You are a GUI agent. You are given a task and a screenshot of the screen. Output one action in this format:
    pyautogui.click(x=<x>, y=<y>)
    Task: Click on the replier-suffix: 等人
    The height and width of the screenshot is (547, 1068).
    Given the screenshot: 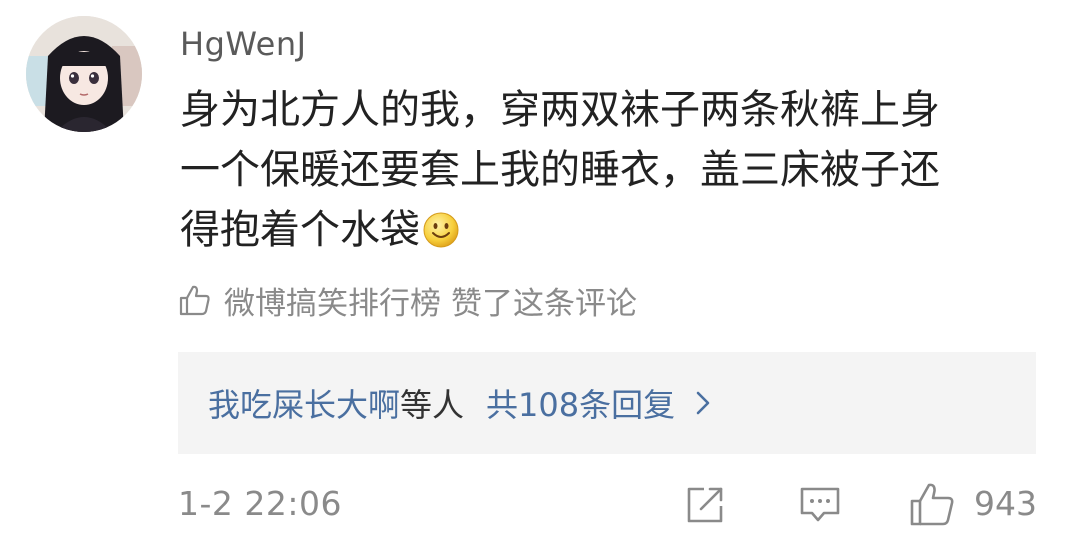 What is the action you would take?
    pyautogui.click(x=432, y=405)
    